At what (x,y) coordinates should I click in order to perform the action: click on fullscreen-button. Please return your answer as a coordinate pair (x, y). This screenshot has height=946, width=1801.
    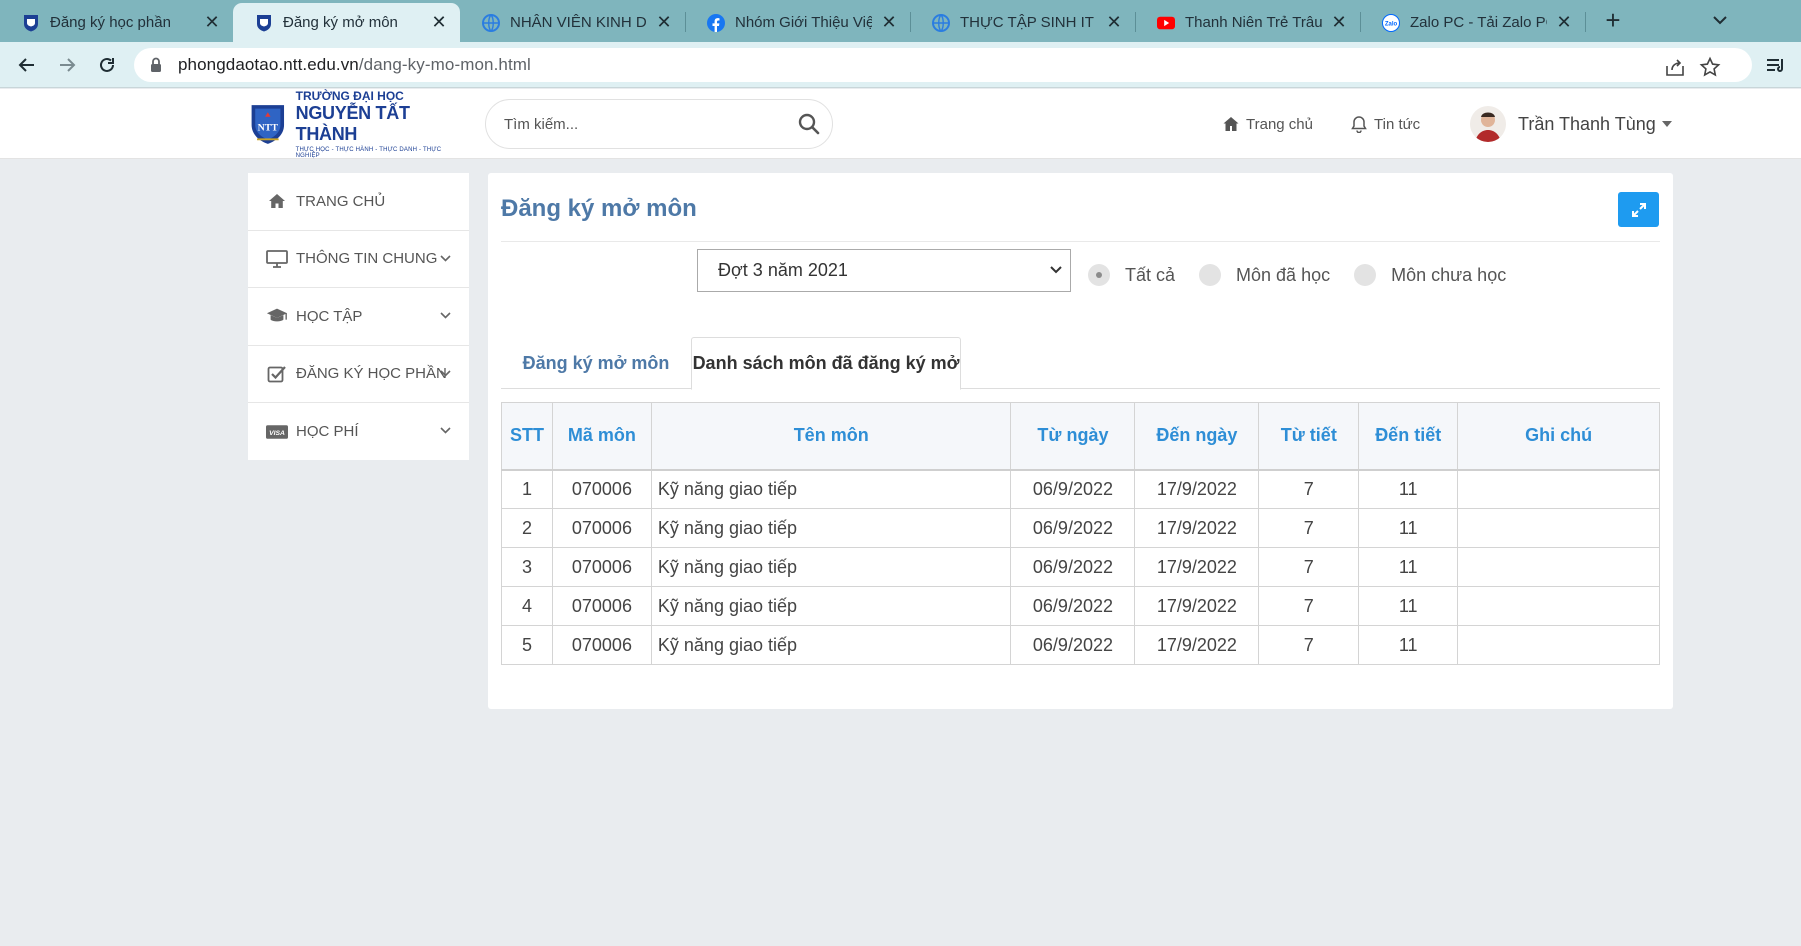
    Looking at the image, I should click on (1638, 209).